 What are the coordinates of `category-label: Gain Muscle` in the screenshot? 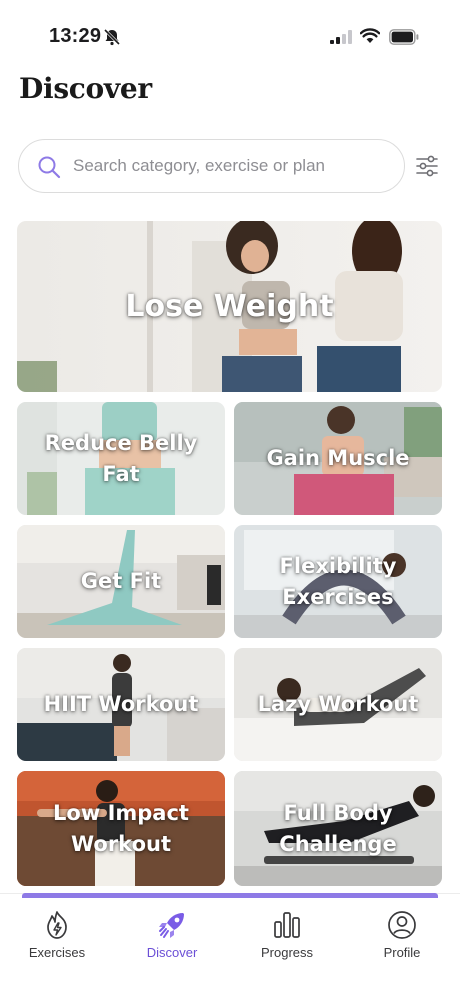 It's located at (338, 458).